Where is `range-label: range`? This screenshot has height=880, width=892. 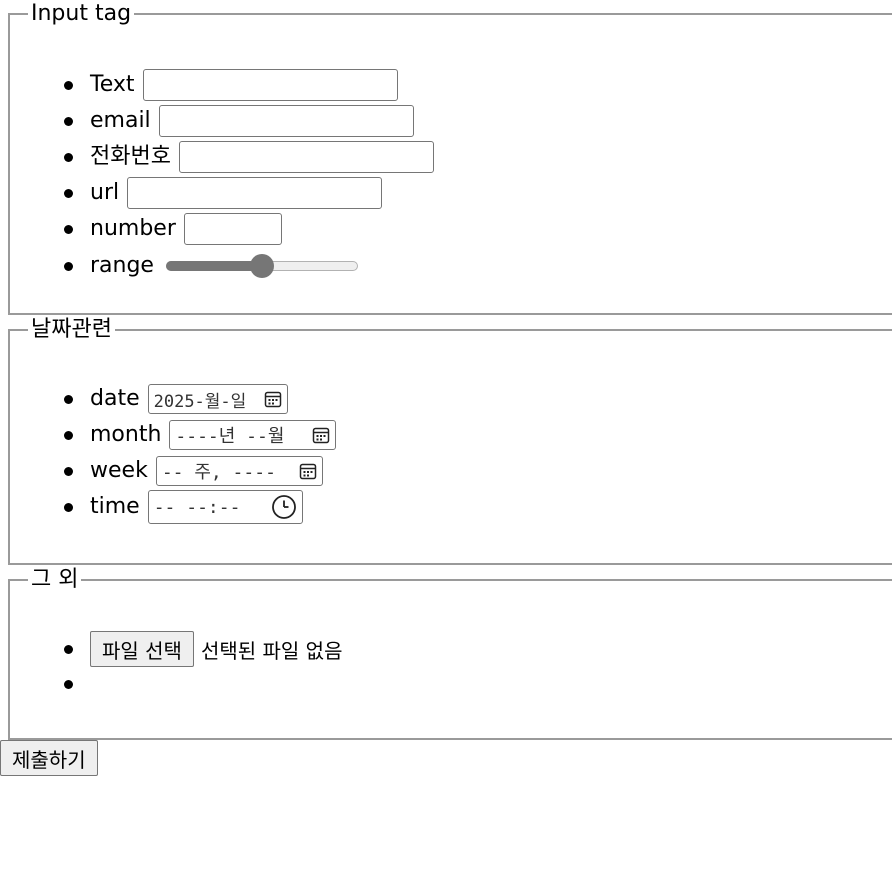
range-label: range is located at coordinates (122, 265).